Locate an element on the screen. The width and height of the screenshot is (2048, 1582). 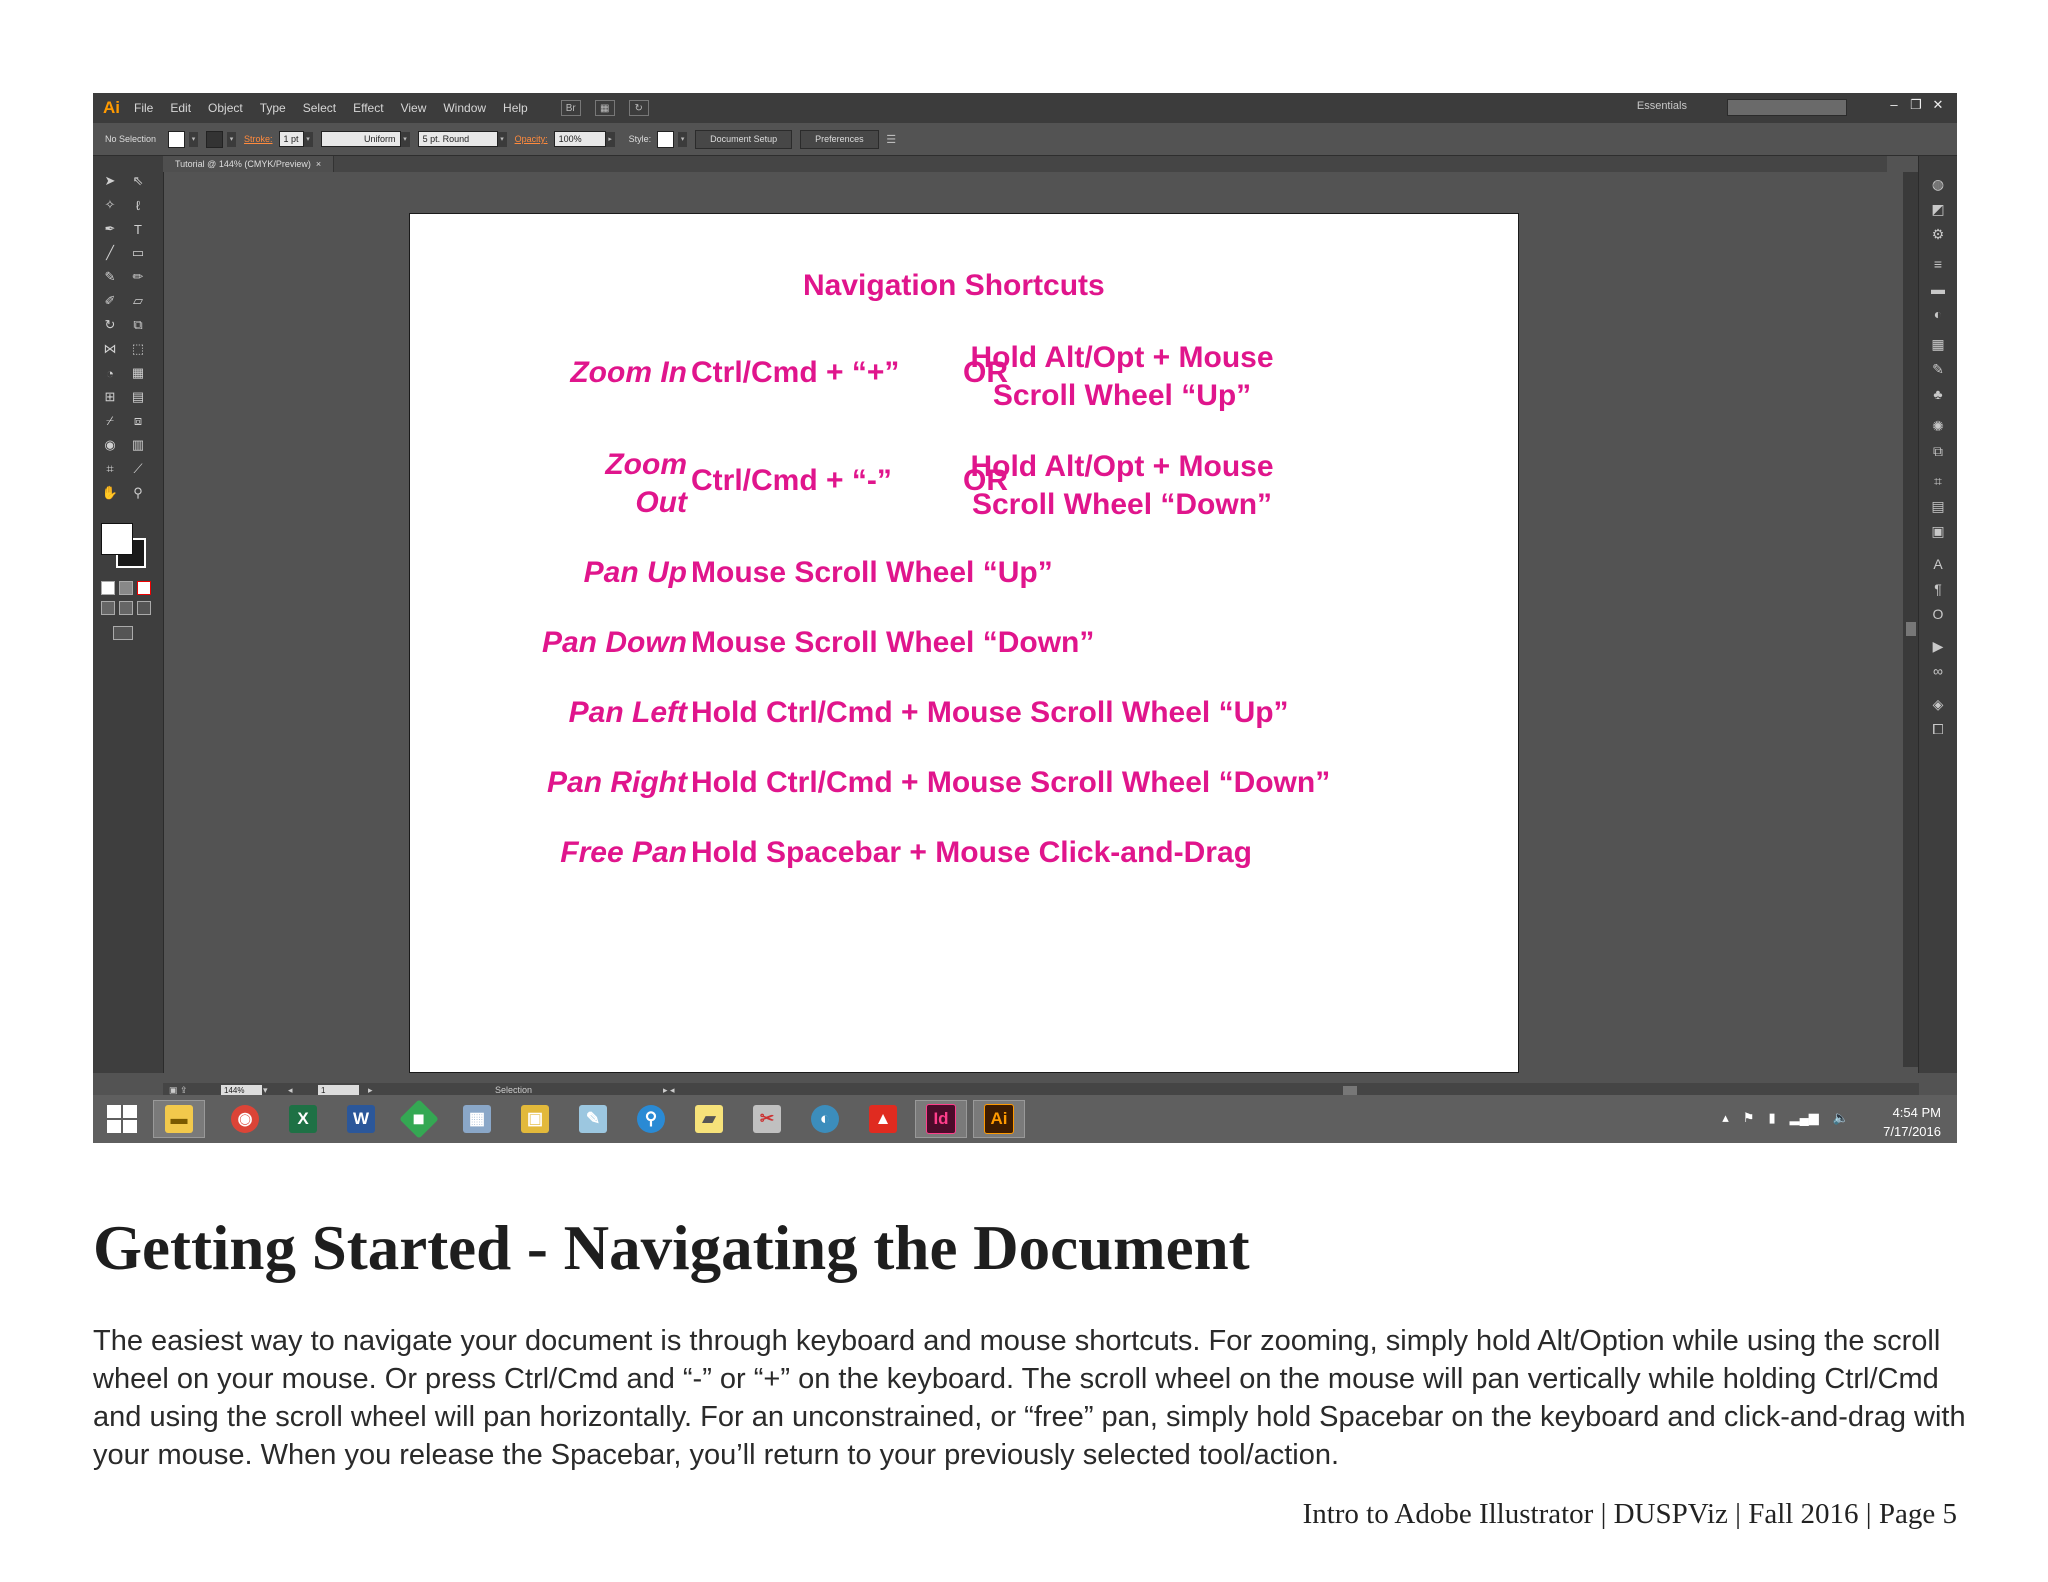
sync-settings-icon: ↻ is located at coordinates (638, 108).